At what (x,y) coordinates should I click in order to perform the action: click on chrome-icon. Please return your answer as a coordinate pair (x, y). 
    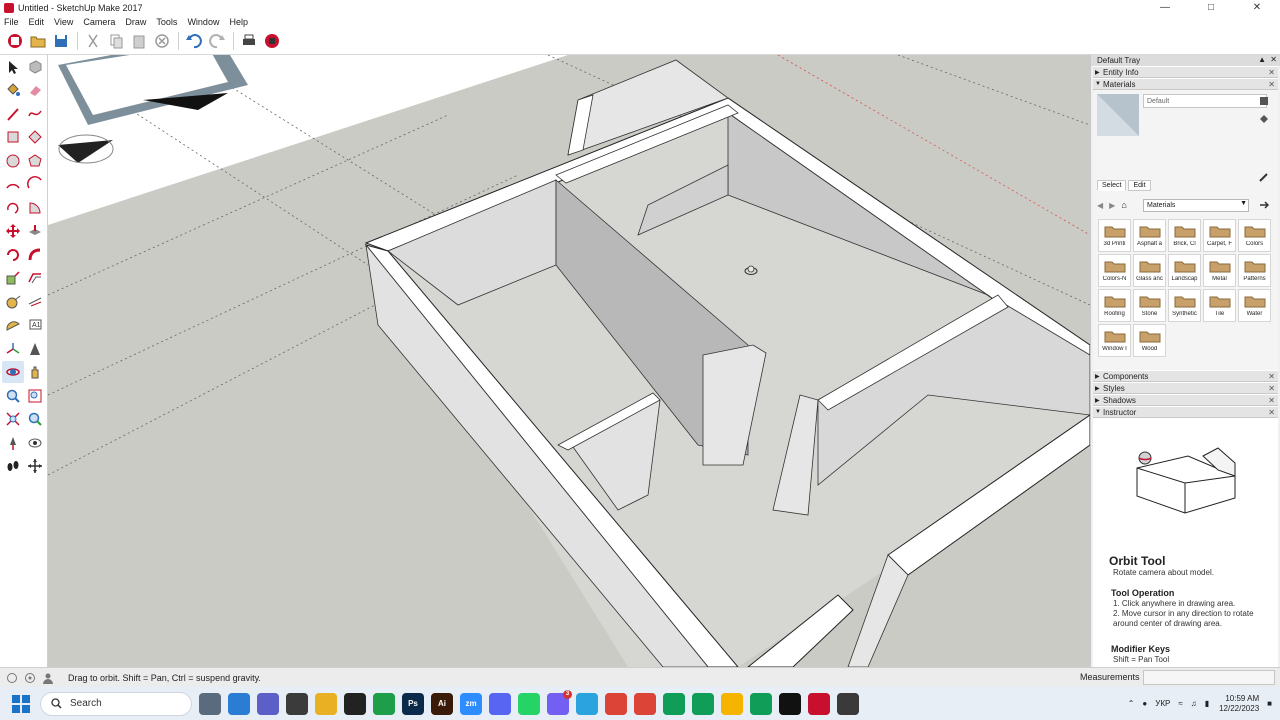
    Looking at the image, I should click on (616, 703).